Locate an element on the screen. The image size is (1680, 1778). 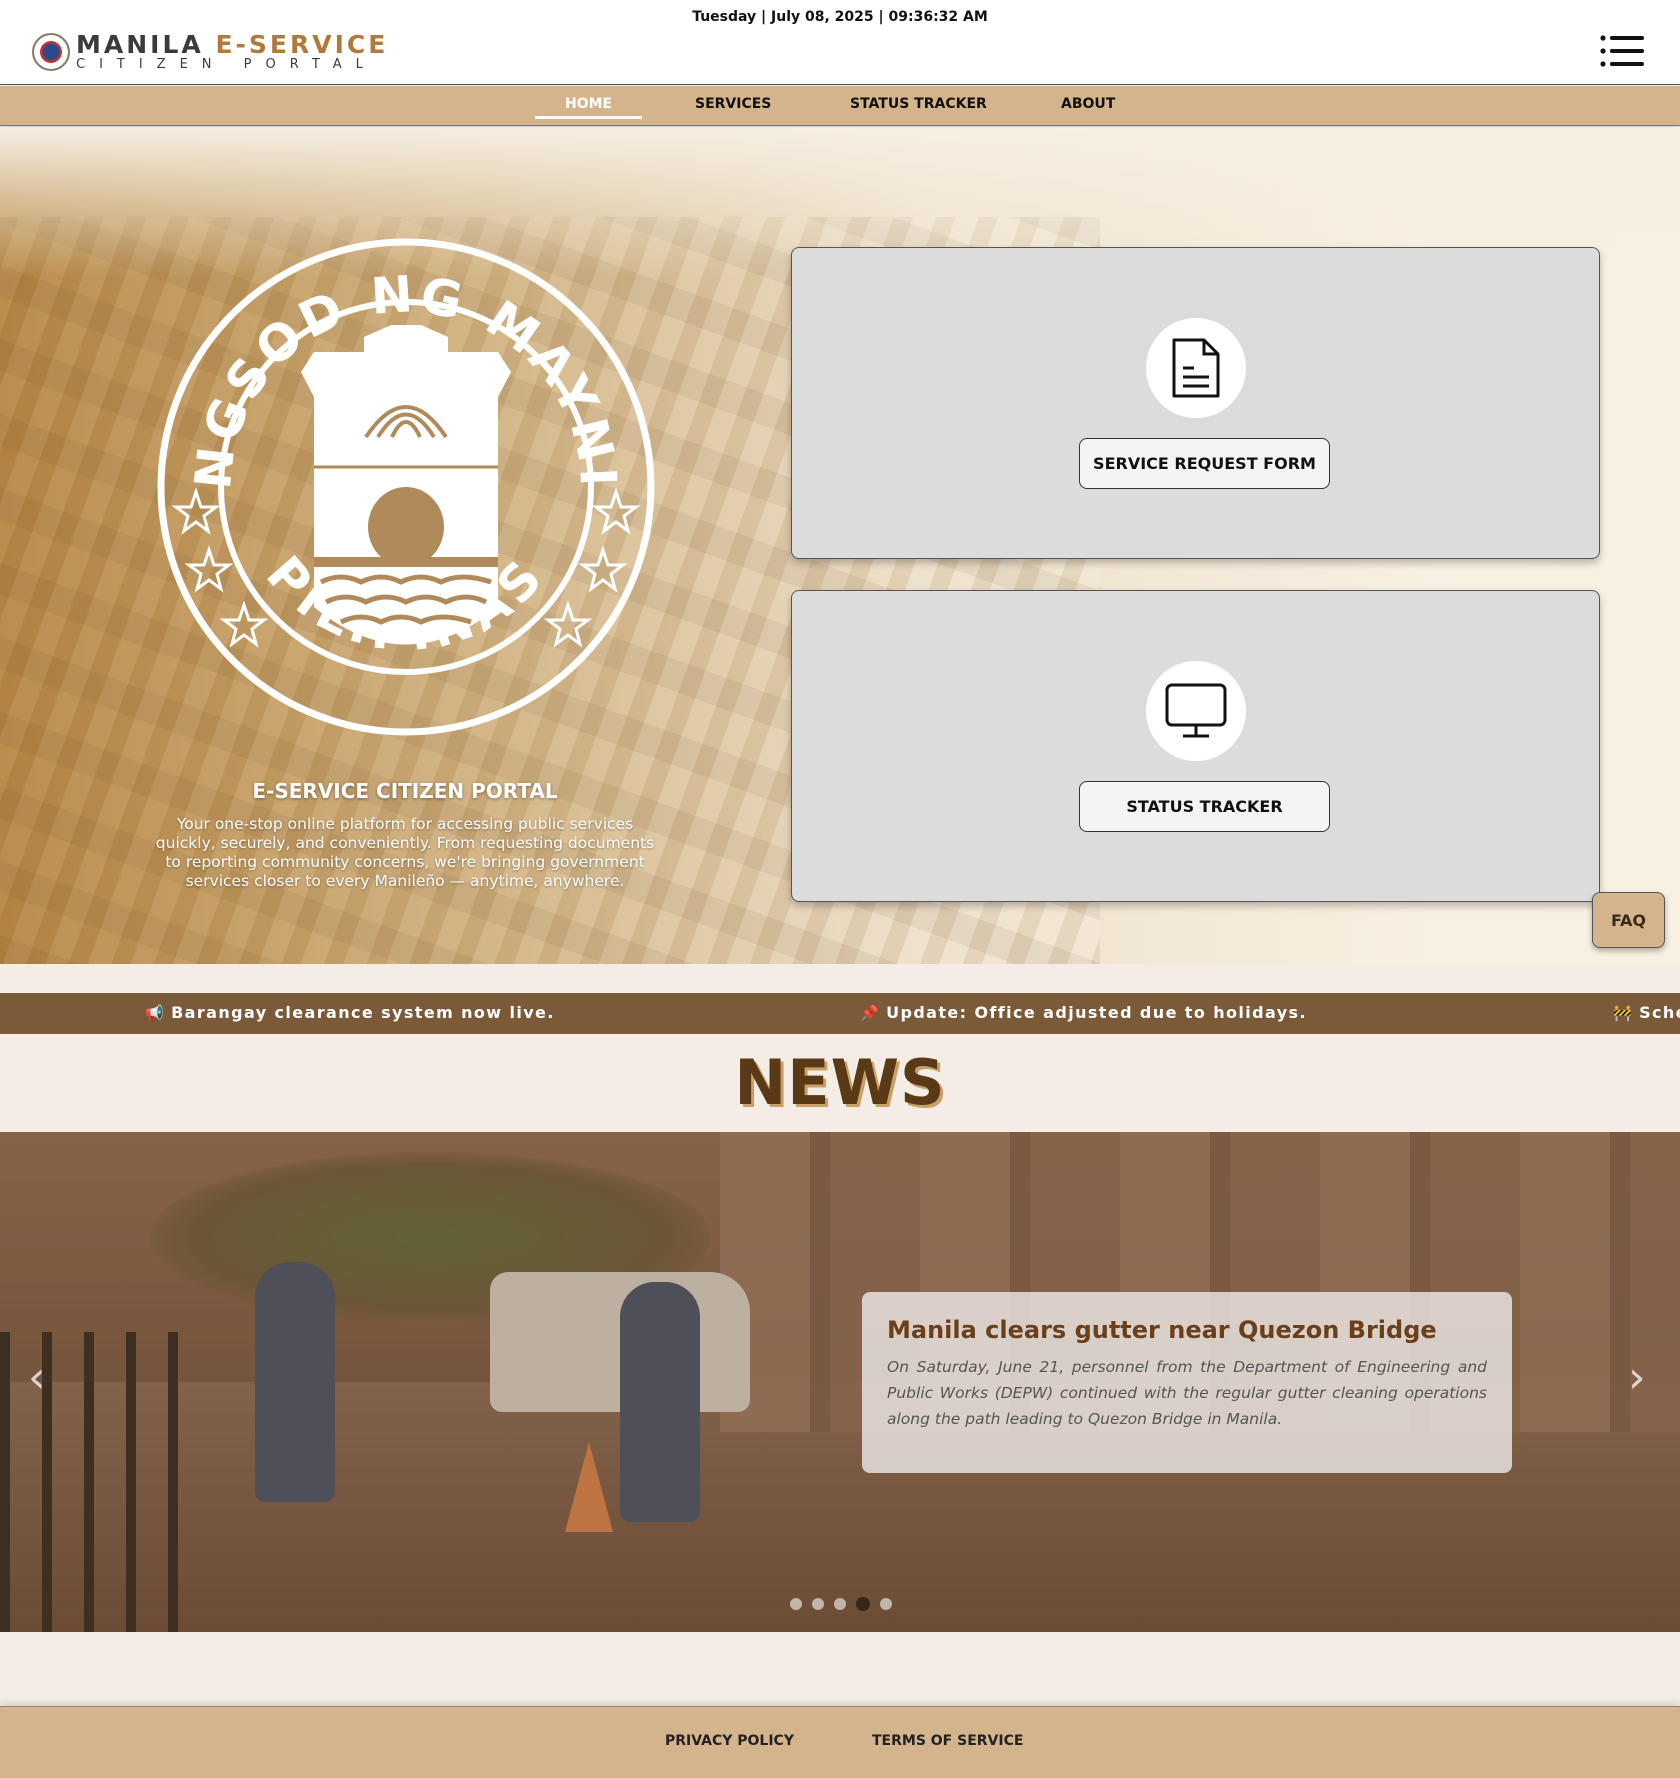
construction-icon: 🚧 is located at coordinates (1623, 1013).